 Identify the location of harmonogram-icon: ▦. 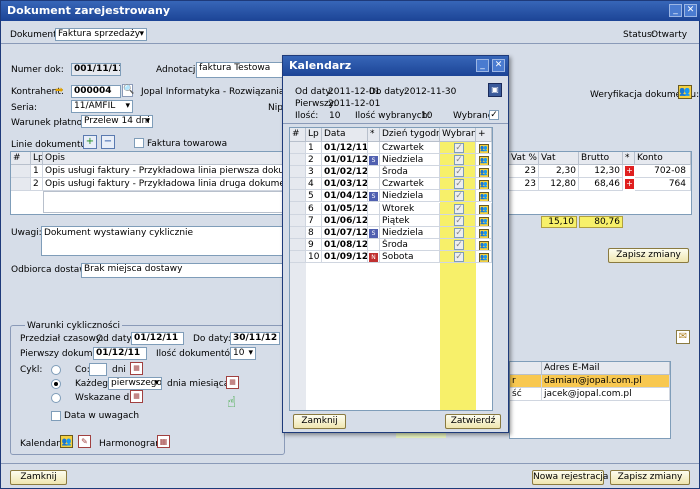
(163, 441).